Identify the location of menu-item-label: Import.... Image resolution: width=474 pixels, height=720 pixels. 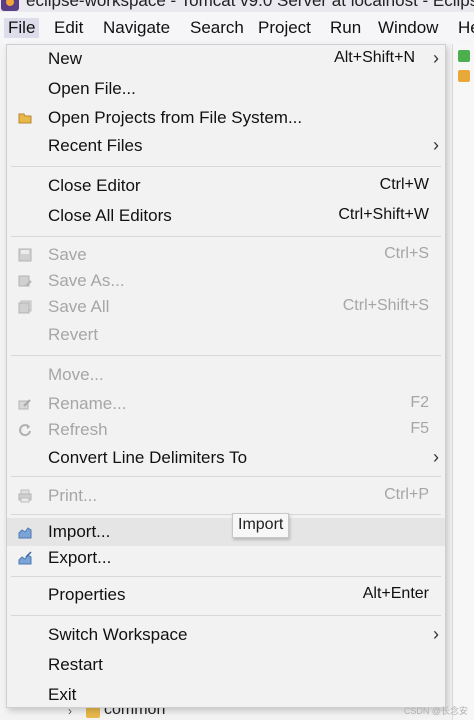
(79, 531).